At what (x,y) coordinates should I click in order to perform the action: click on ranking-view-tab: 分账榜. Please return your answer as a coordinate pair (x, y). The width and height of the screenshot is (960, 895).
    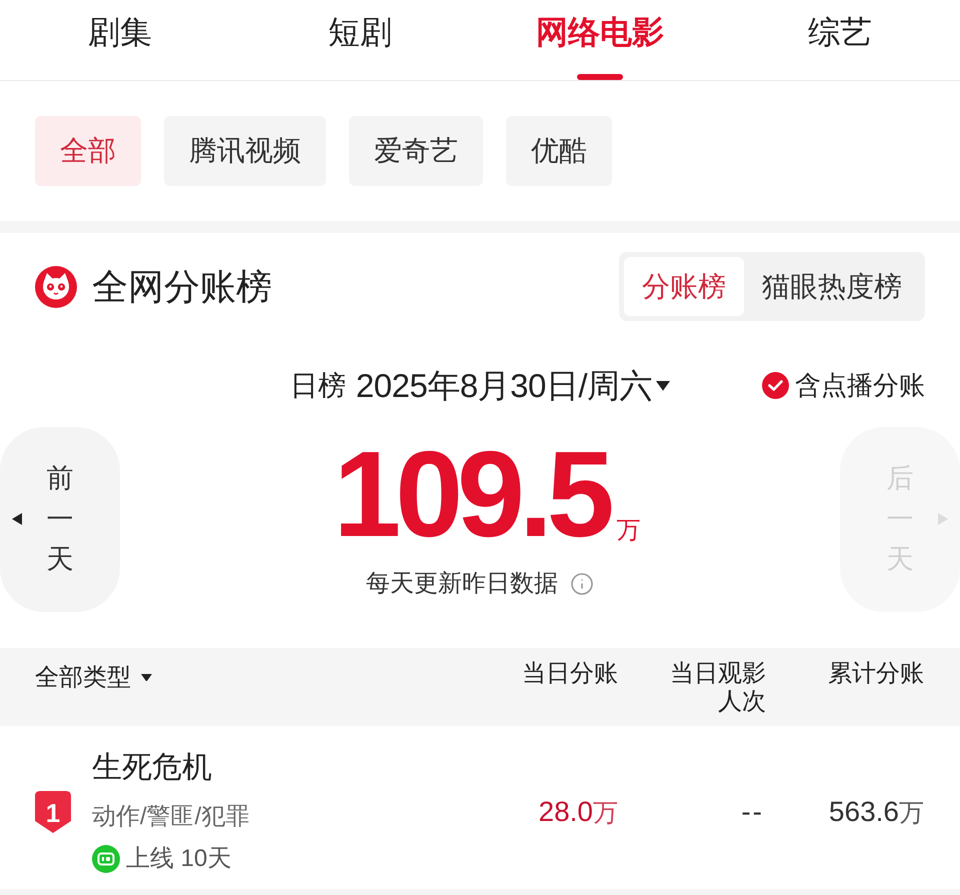
    Looking at the image, I should click on (684, 286).